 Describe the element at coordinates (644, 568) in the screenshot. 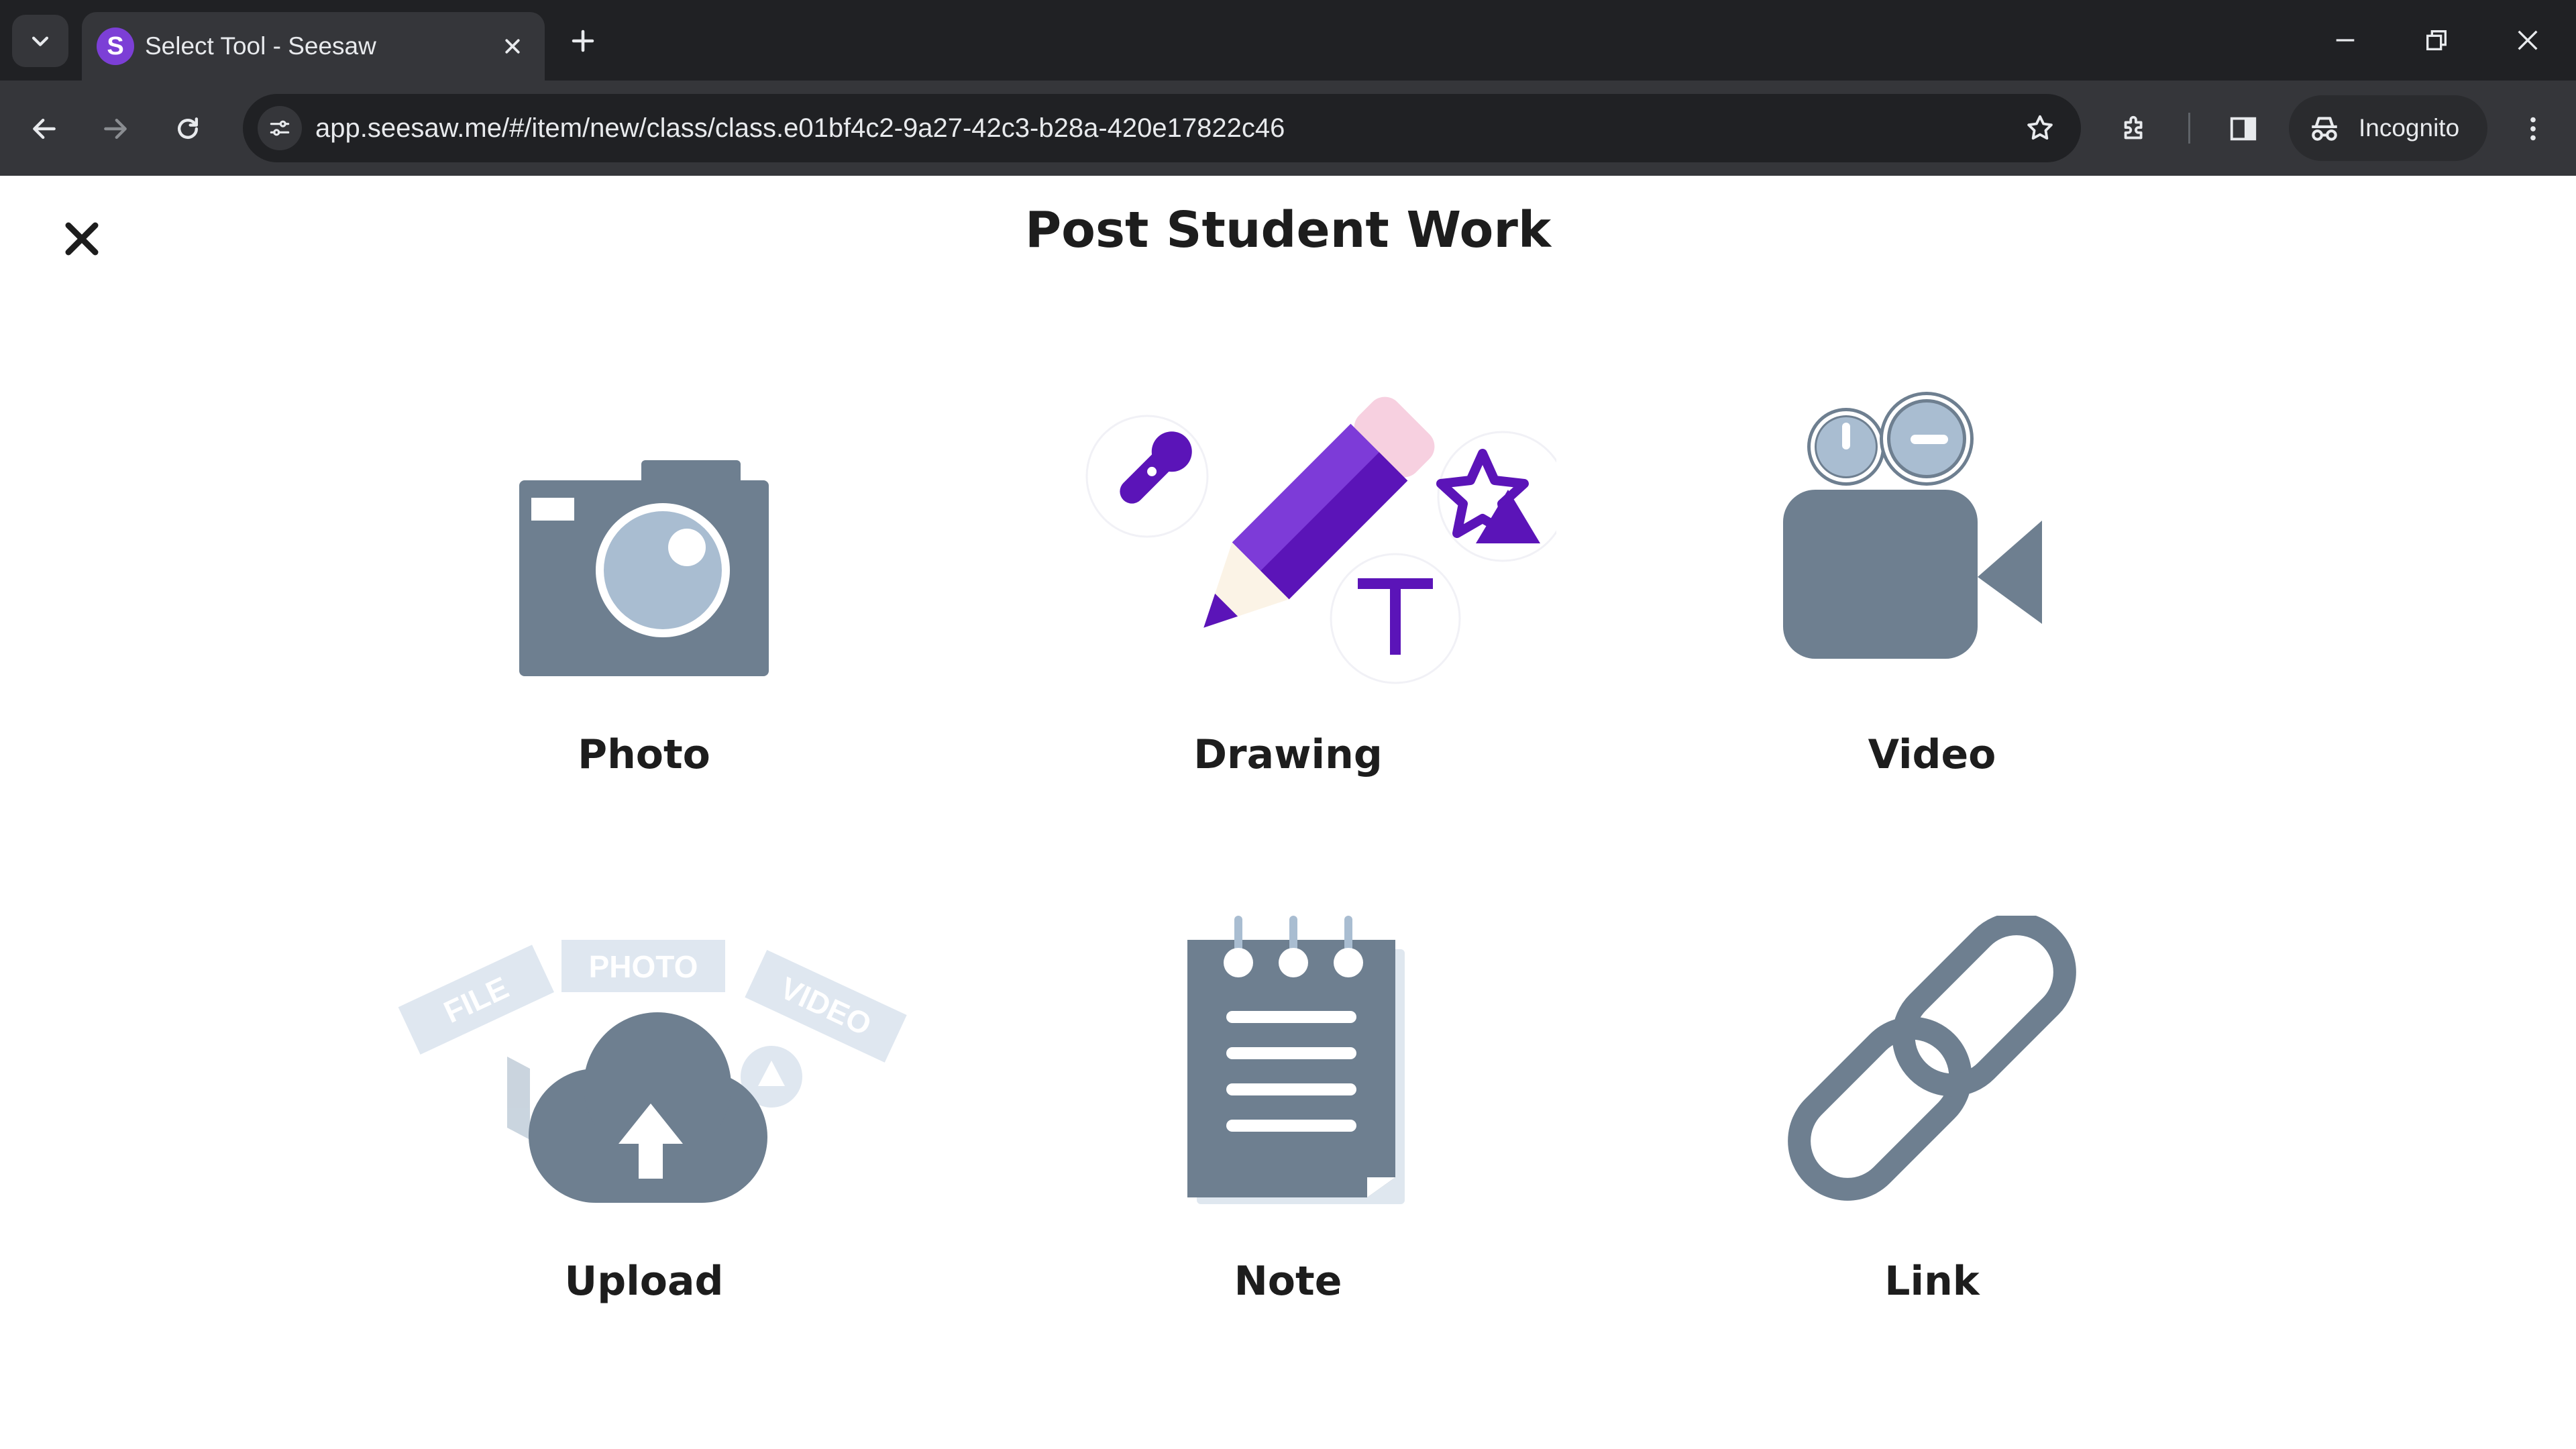

I see `camera-icon` at that location.